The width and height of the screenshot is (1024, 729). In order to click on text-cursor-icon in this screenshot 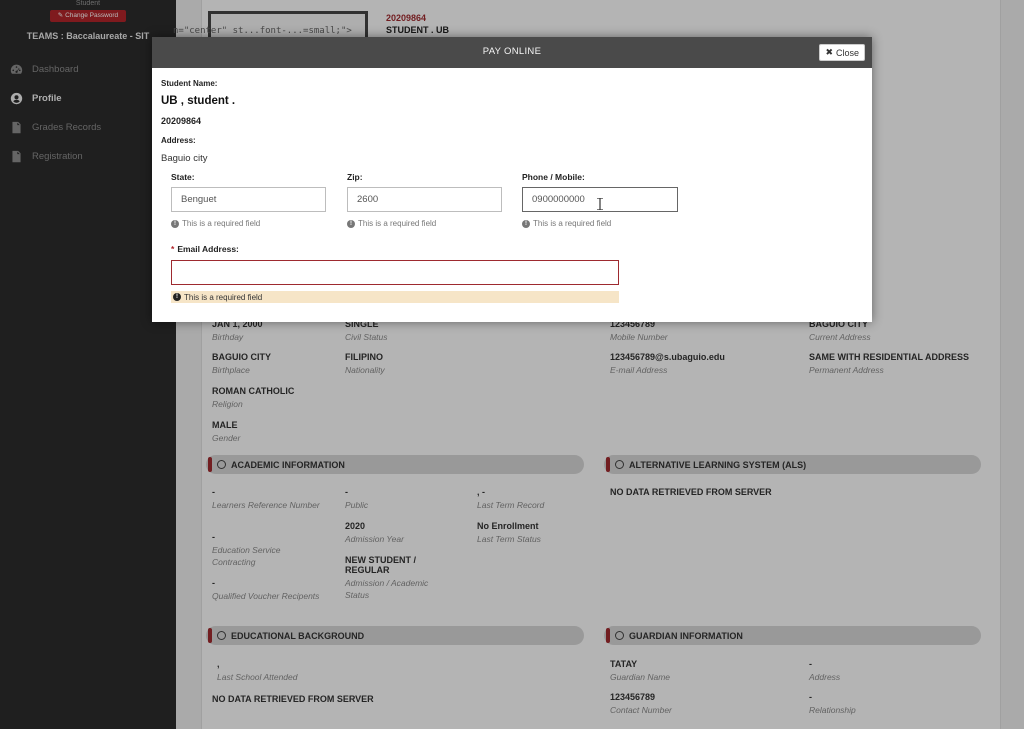, I will do `click(600, 204)`.